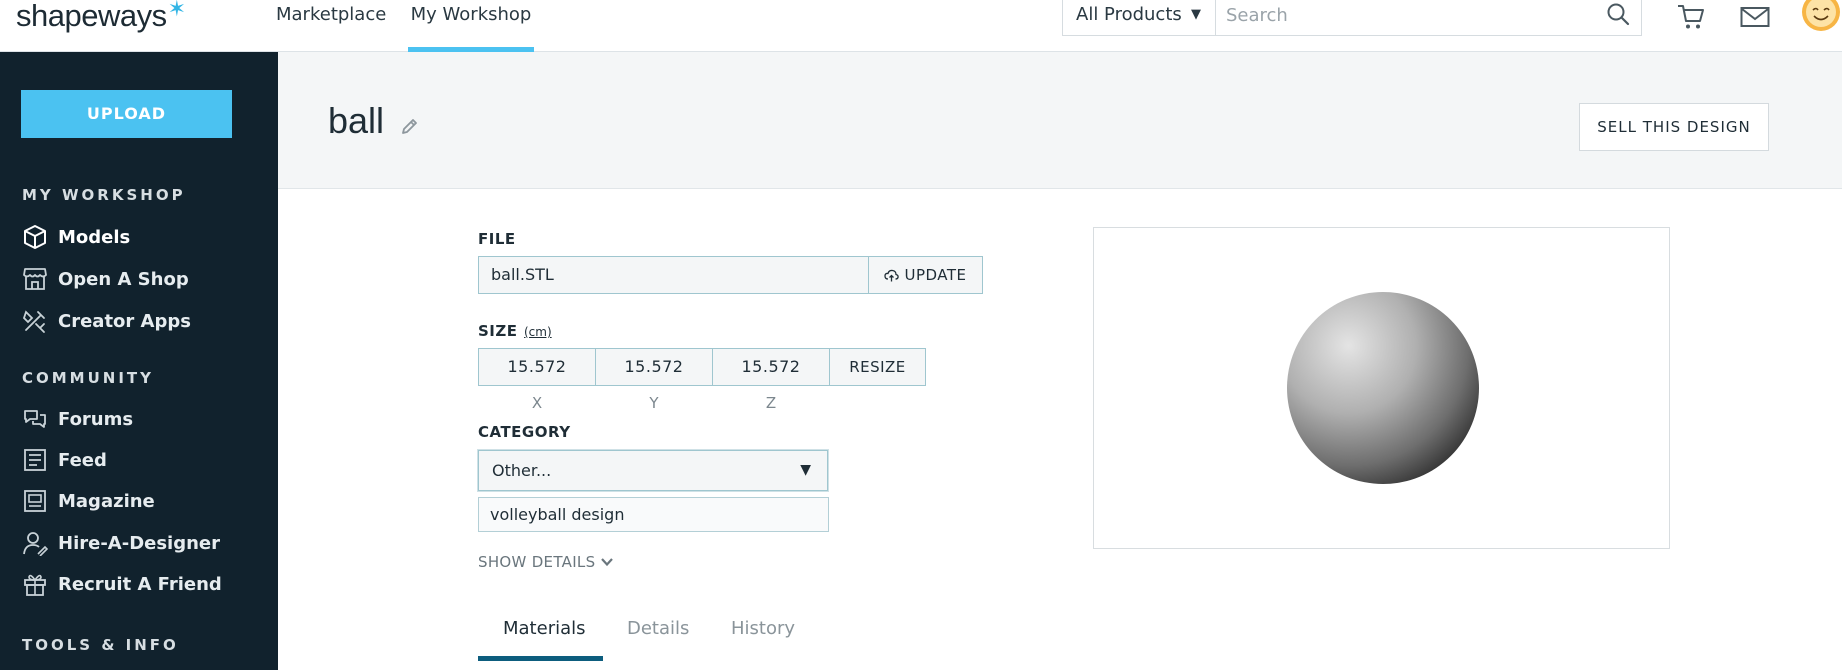 Image resolution: width=1842 pixels, height=670 pixels. Describe the element at coordinates (498, 331) in the screenshot. I see `size-label: SIZE` at that location.